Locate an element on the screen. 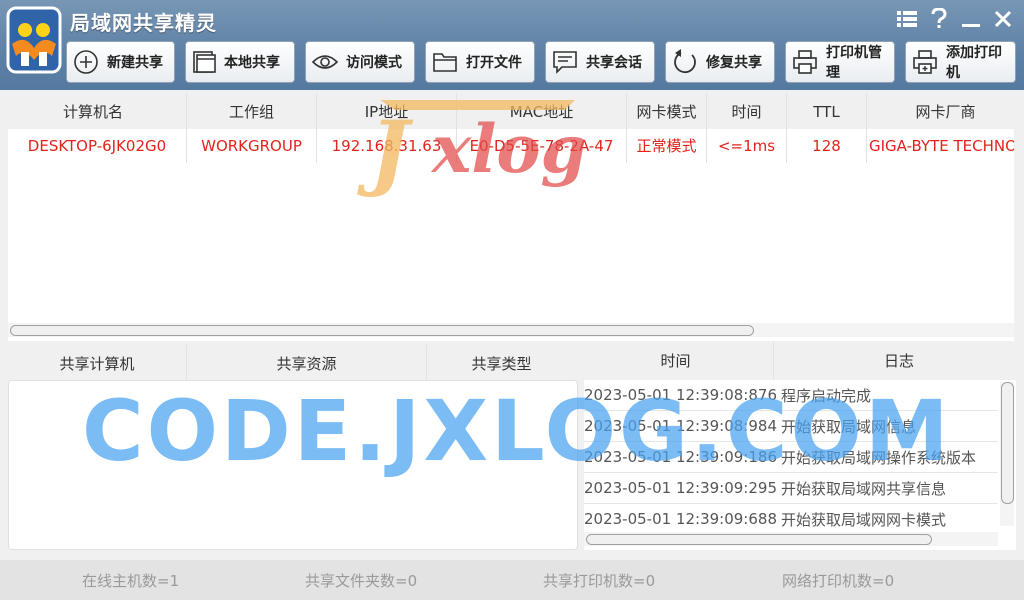  help-icon is located at coordinates (939, 19).